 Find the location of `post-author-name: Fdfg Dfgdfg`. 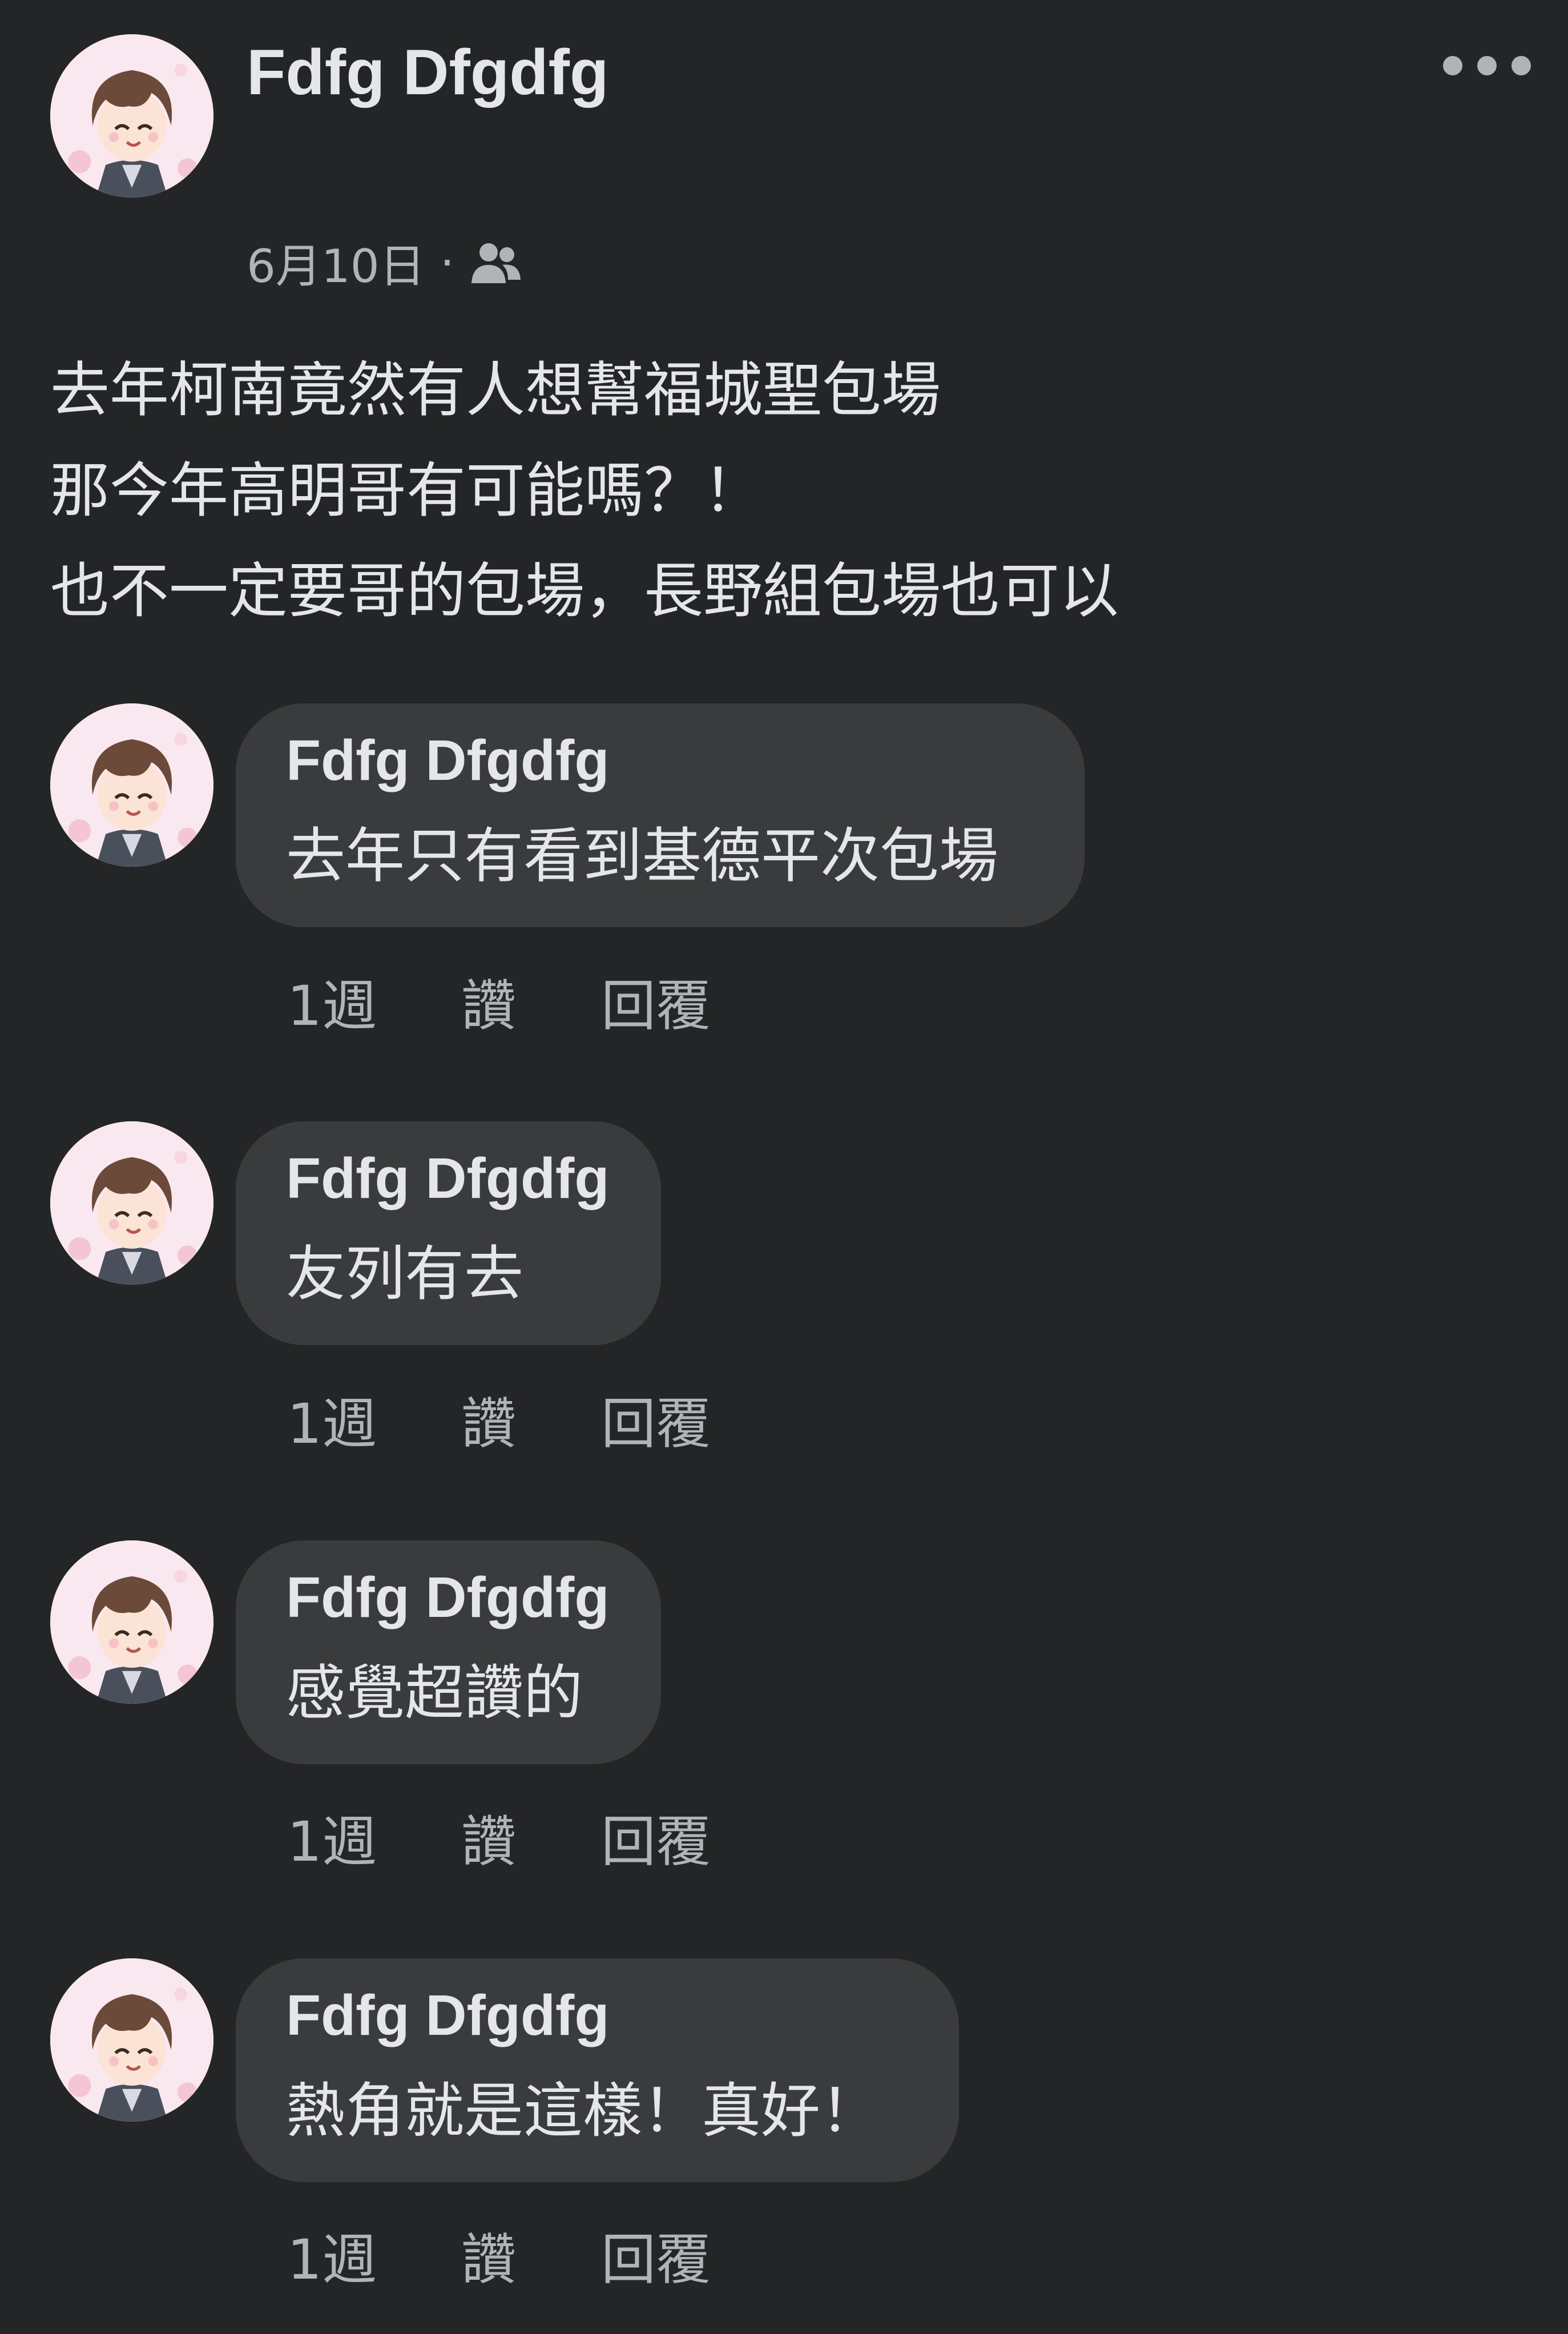

post-author-name: Fdfg Dfgdfg is located at coordinates (427, 72).